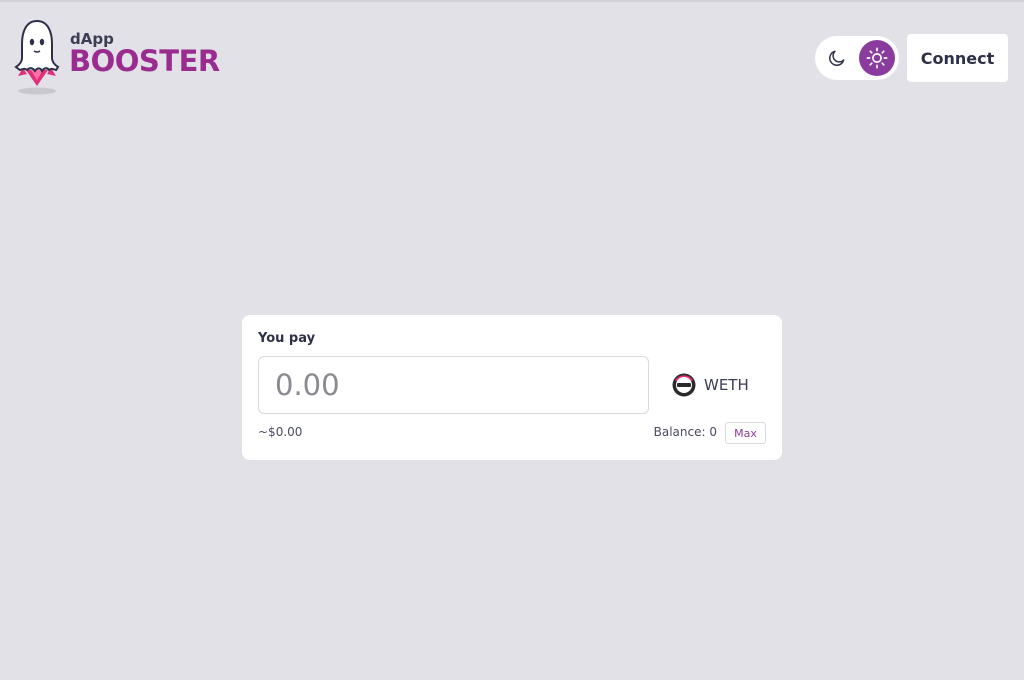 This screenshot has width=1024, height=680. I want to click on moon-icon, so click(837, 58).